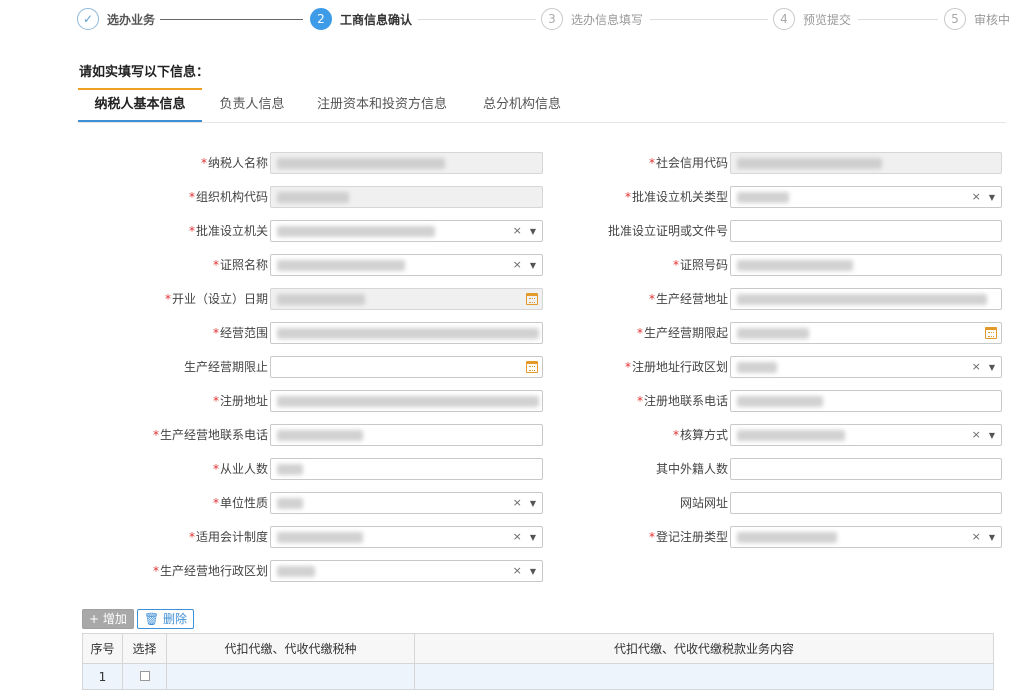 The image size is (1021, 697). I want to click on step-number: 4, so click(784, 19).